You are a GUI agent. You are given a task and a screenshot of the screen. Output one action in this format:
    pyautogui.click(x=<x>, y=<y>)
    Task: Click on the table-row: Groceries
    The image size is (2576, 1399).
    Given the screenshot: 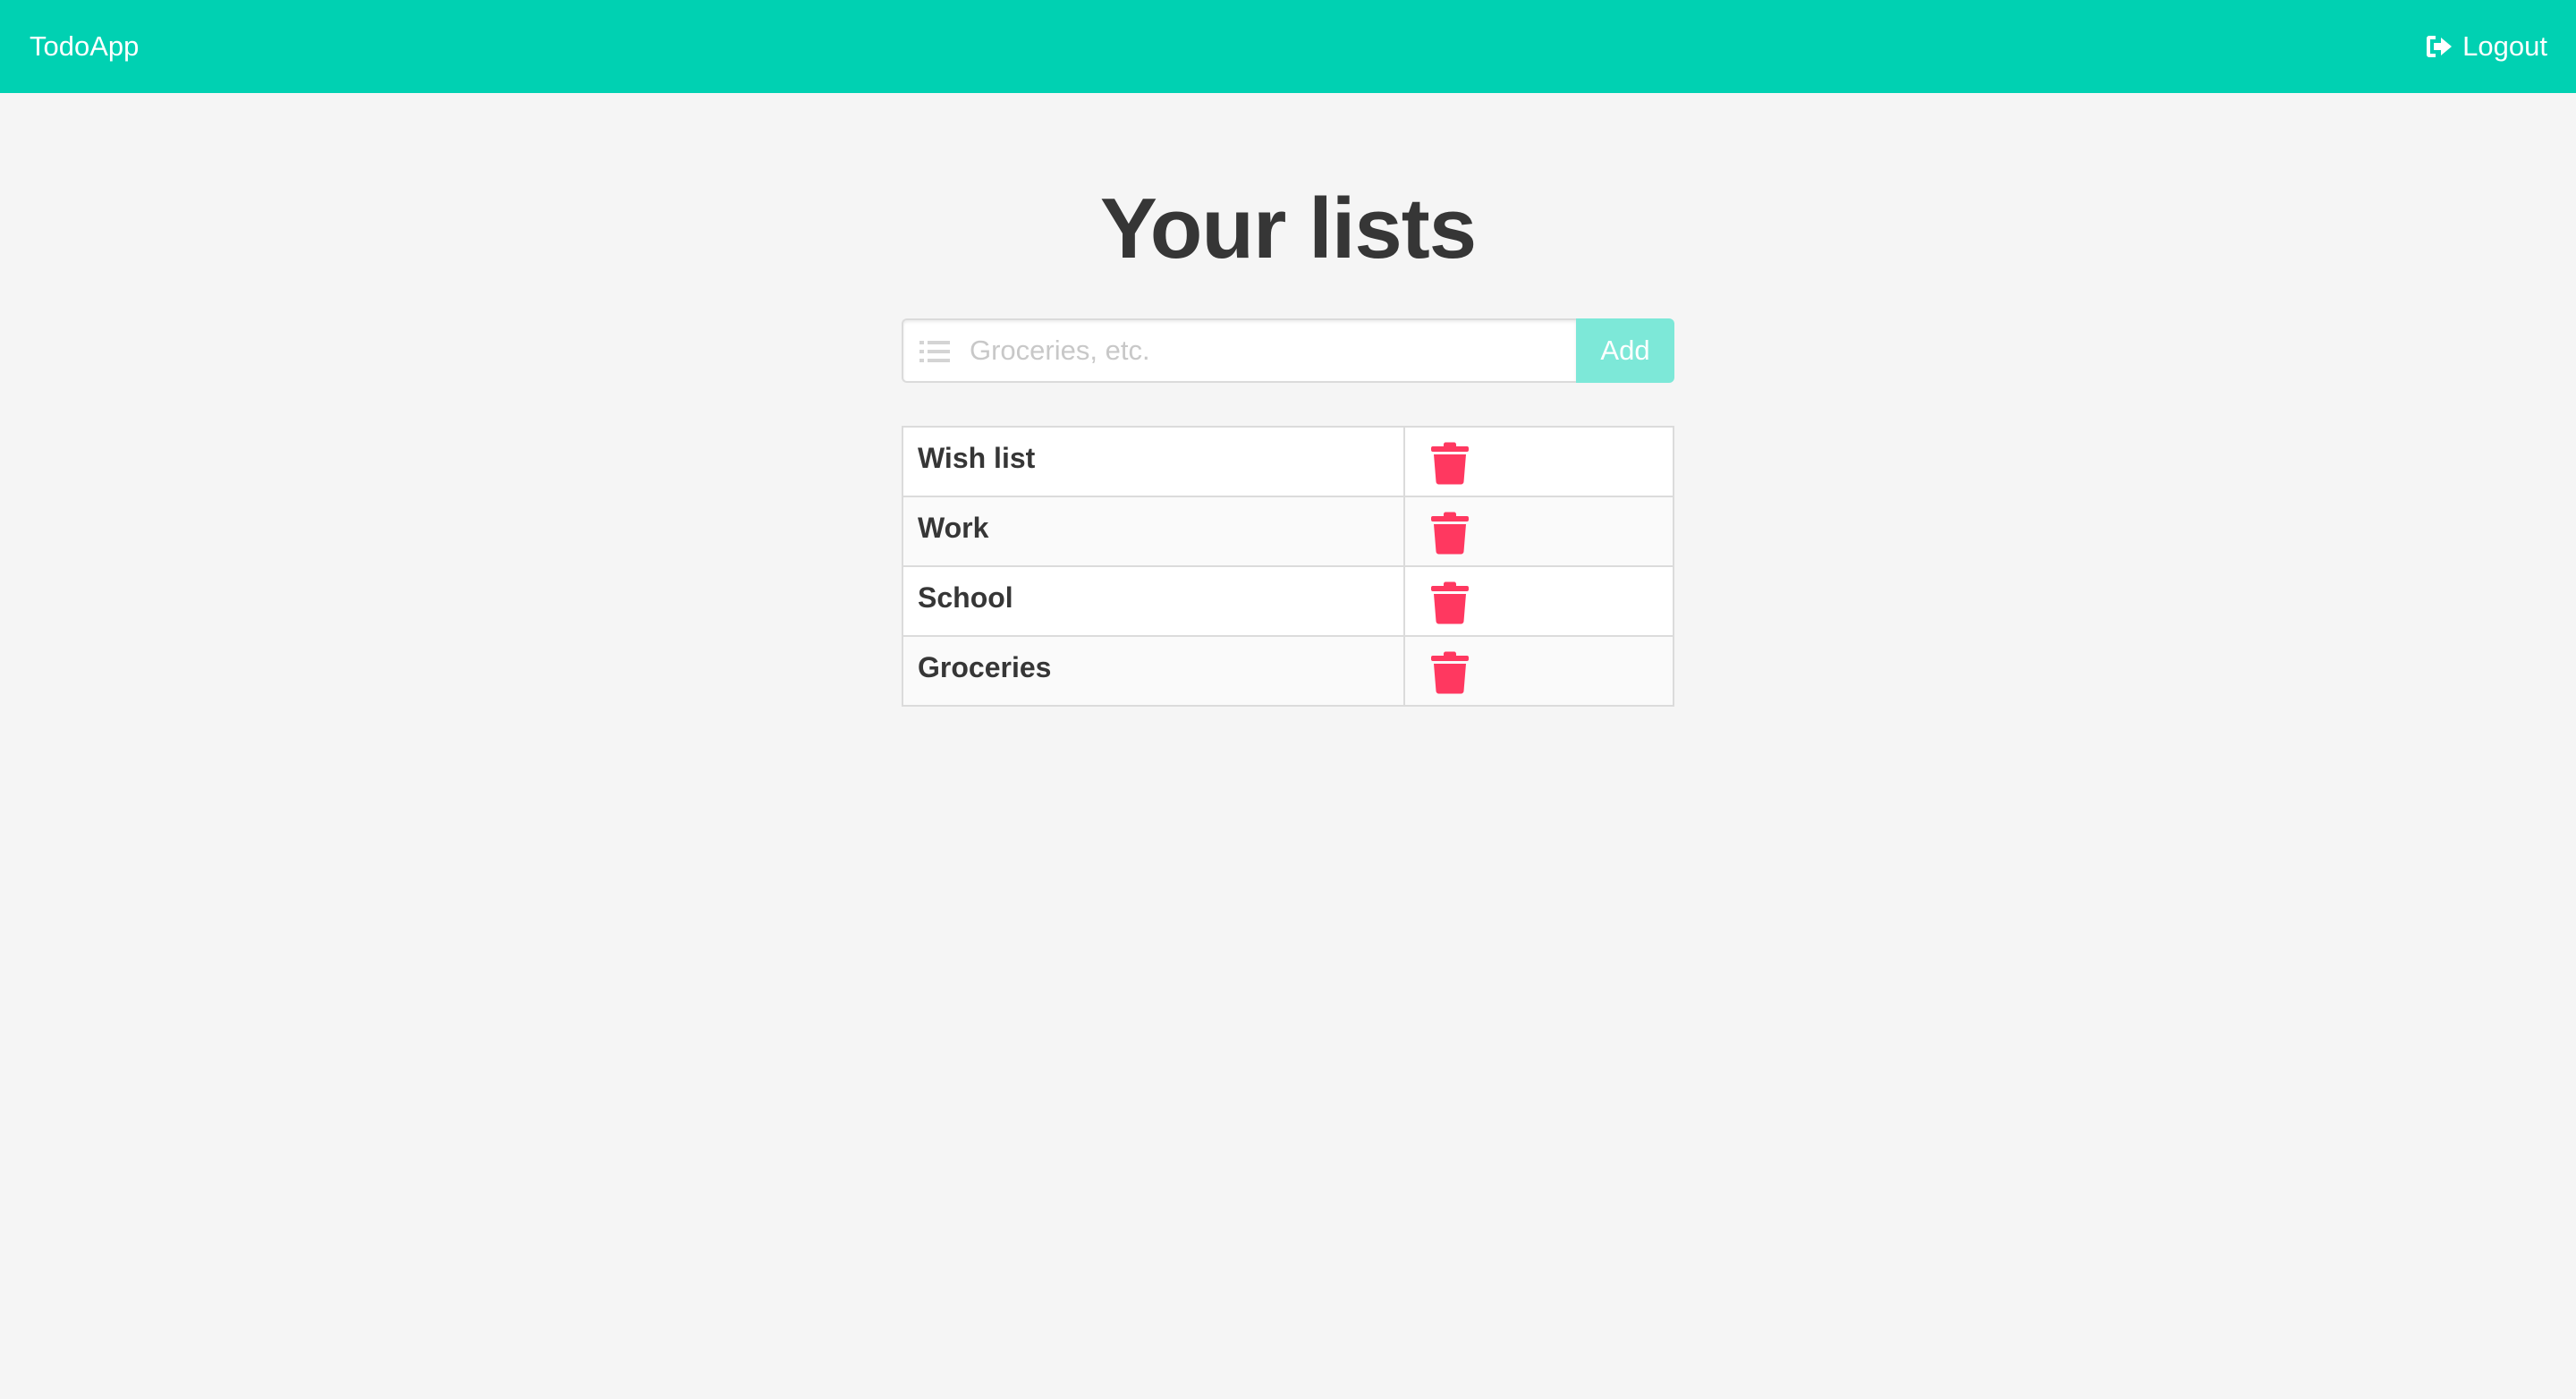 What is the action you would take?
    pyautogui.click(x=1288, y=671)
    